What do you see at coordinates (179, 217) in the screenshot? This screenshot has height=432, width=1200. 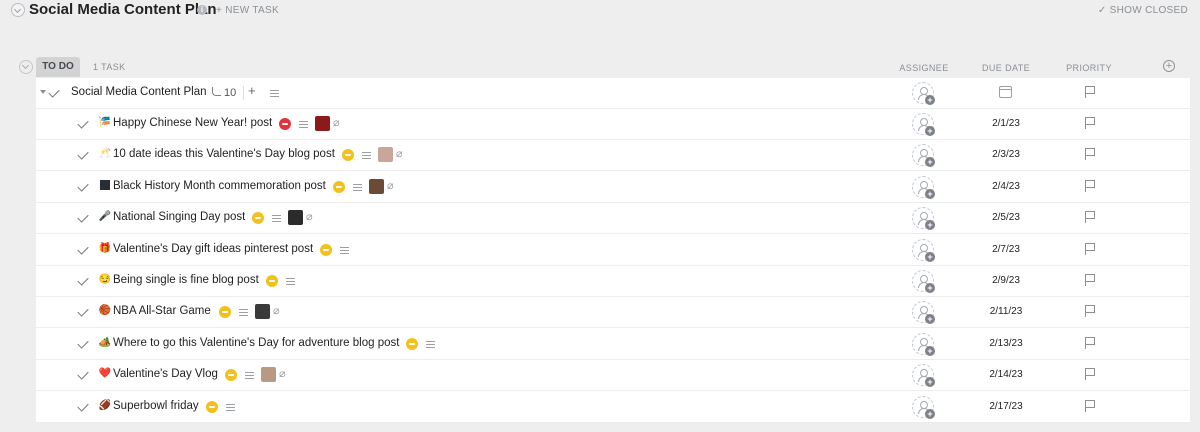 I see `task-name: National Singing Day post` at bounding box center [179, 217].